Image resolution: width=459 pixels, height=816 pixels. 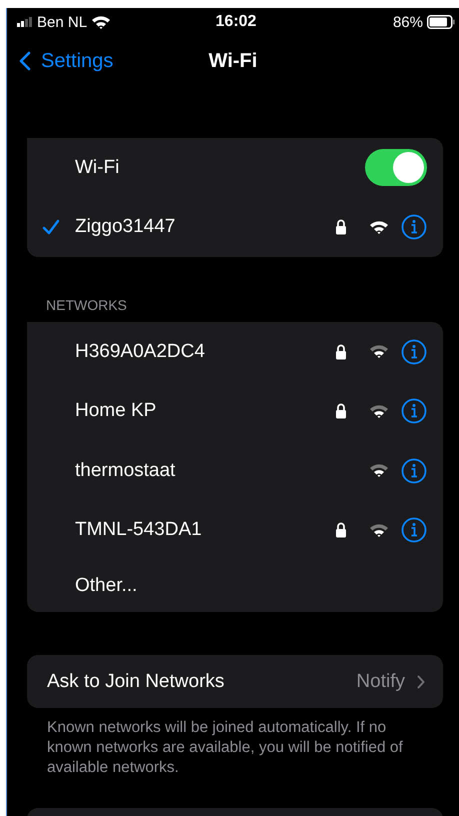 What do you see at coordinates (407, 22) in the screenshot?
I see `battery-percentage: 86%` at bounding box center [407, 22].